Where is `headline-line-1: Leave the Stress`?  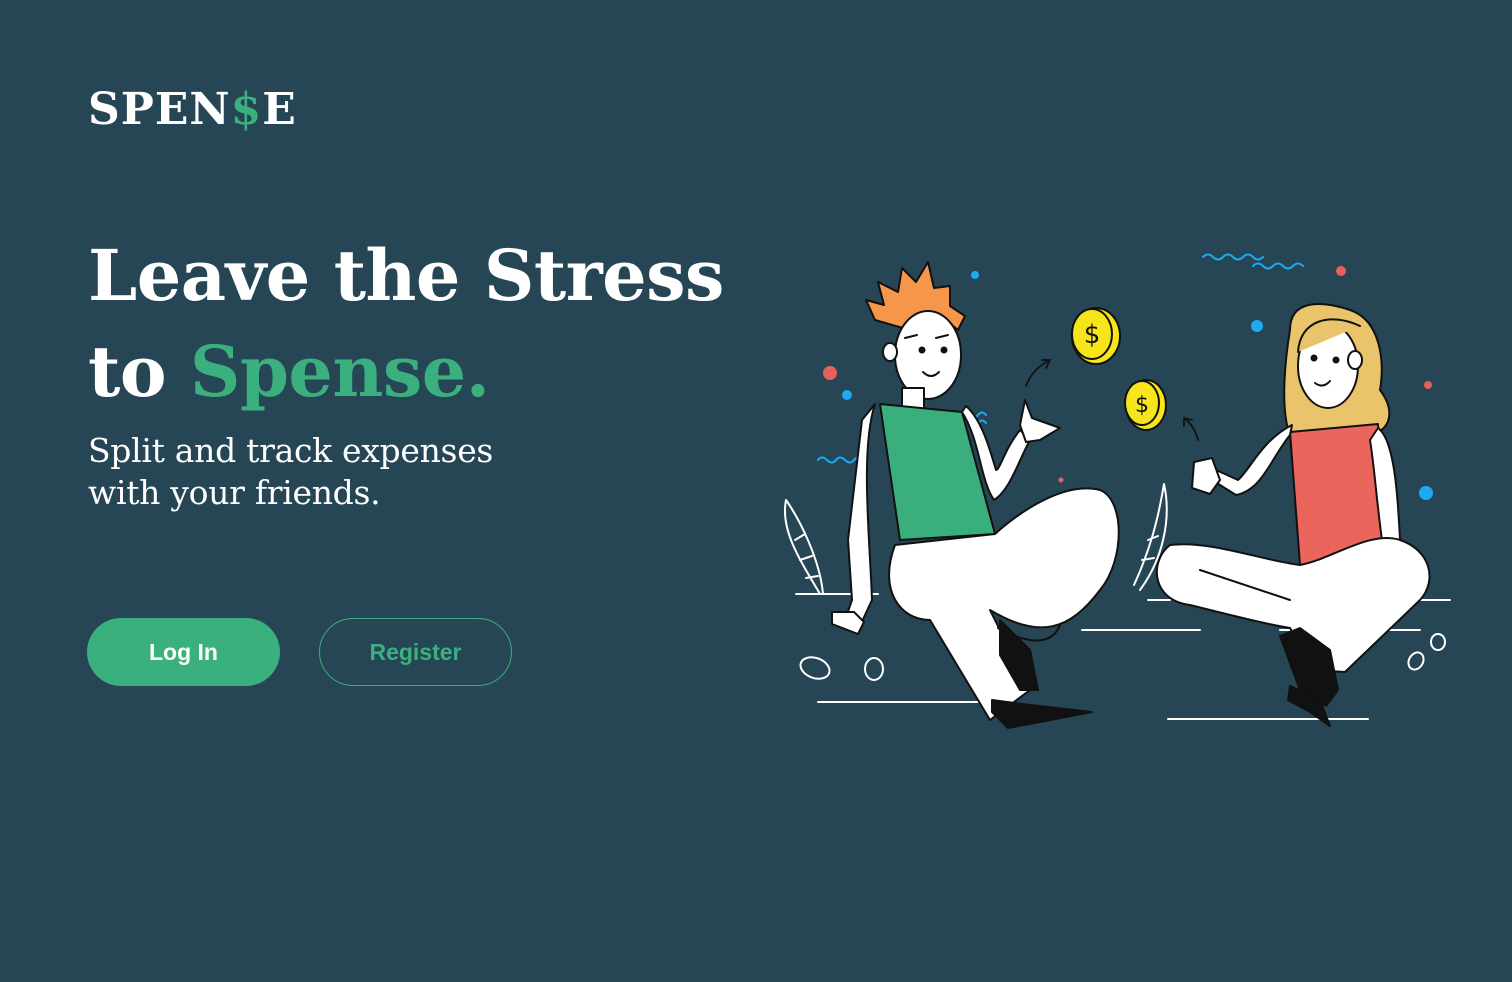 headline-line-1: Leave the Stress is located at coordinates (406, 275).